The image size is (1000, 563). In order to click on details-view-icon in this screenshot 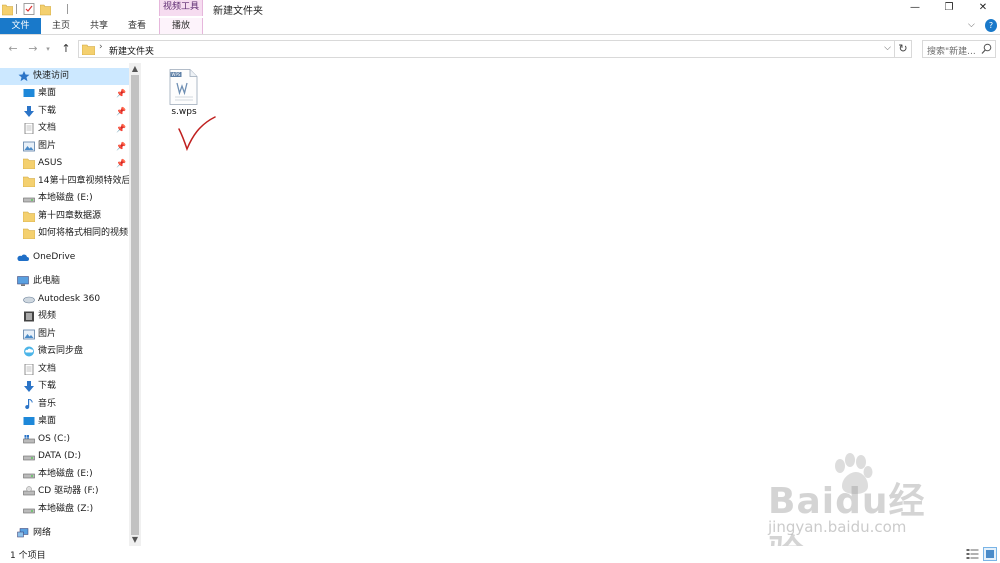, I will do `click(972, 554)`.